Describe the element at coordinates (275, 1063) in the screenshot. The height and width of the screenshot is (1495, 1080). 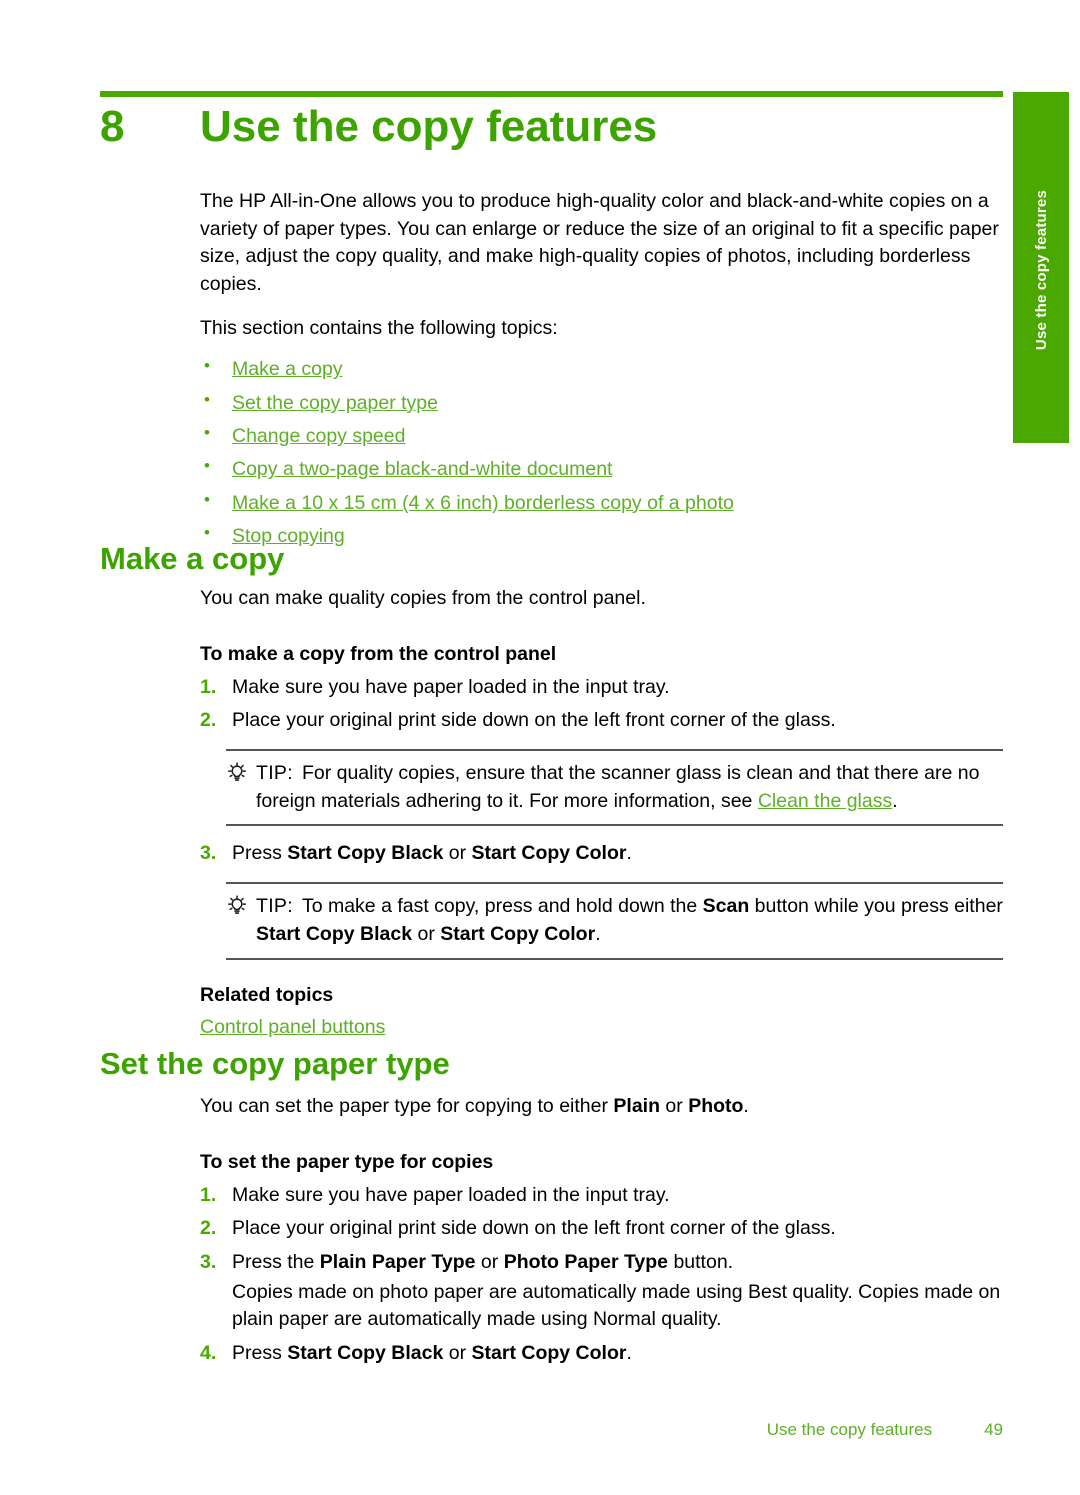
I see `section-heading-set-the-copy-paper-type: Set the copy paper type` at that location.